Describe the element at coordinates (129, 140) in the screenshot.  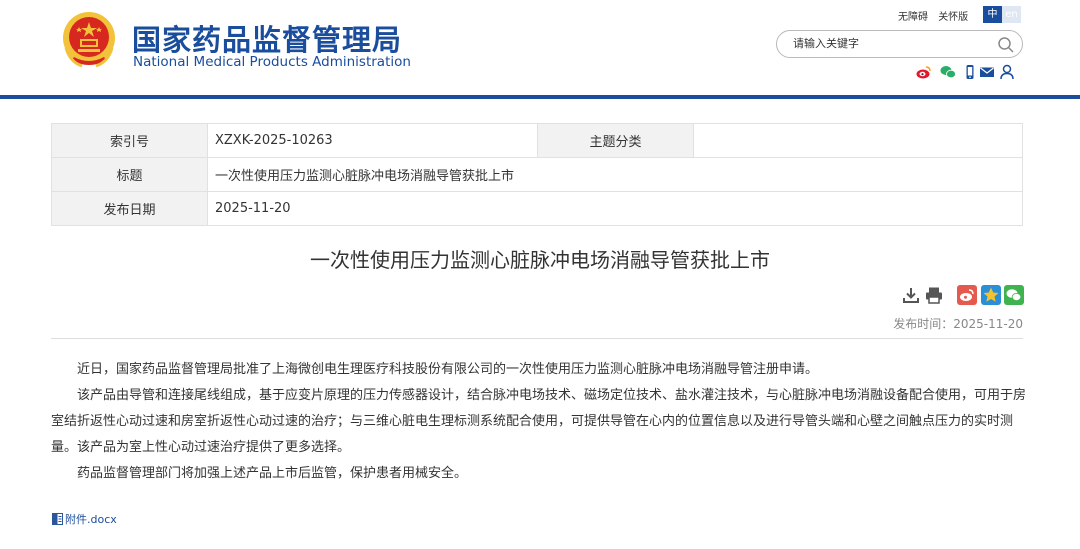
I see `index-label: 索引号` at that location.